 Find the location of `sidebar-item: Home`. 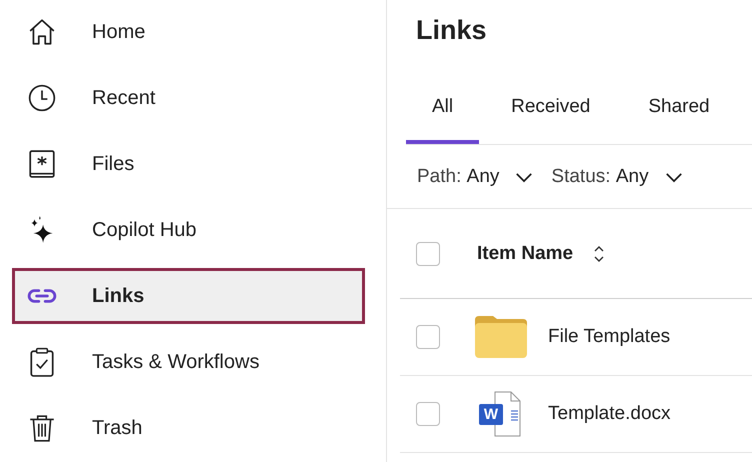

sidebar-item: Home is located at coordinates (188, 32).